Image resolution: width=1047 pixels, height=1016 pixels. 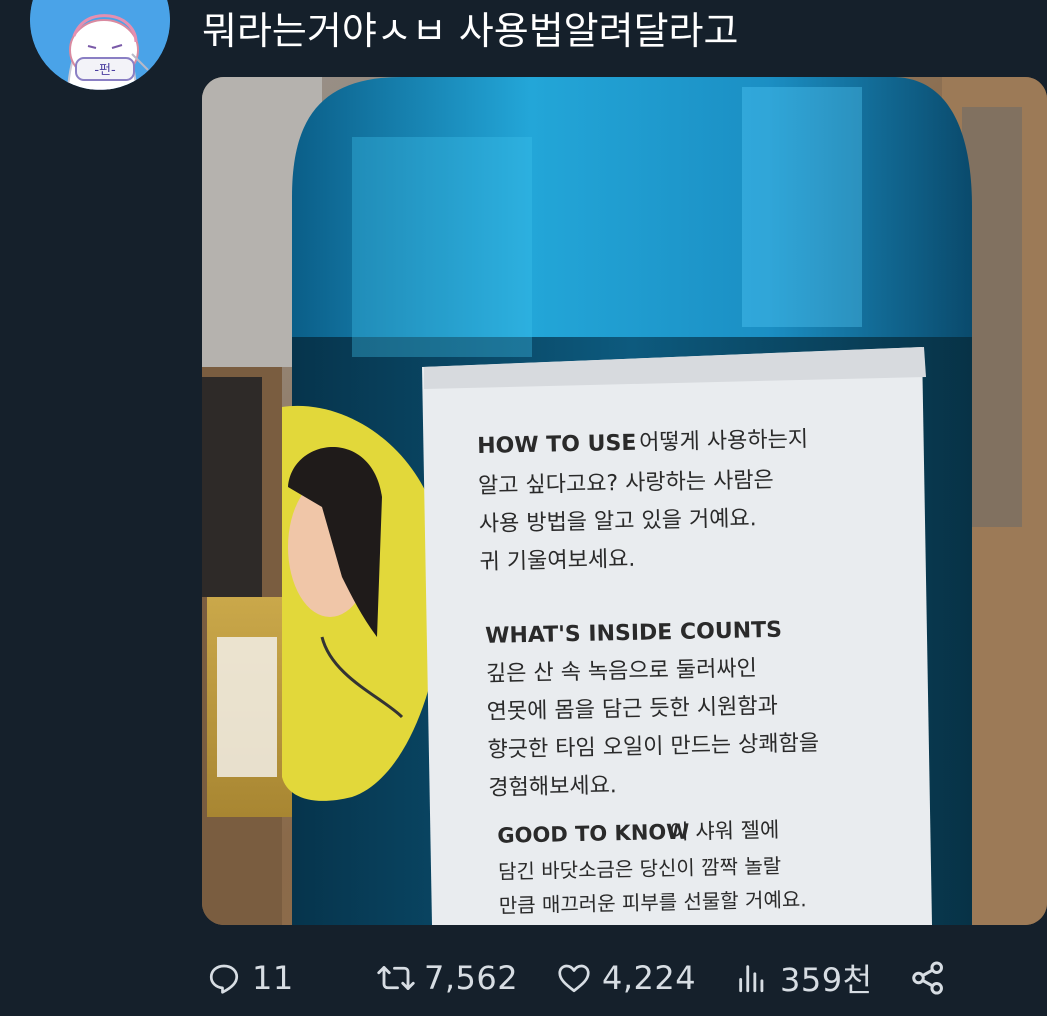 I want to click on svg-text: -펀-, so click(x=105, y=70).